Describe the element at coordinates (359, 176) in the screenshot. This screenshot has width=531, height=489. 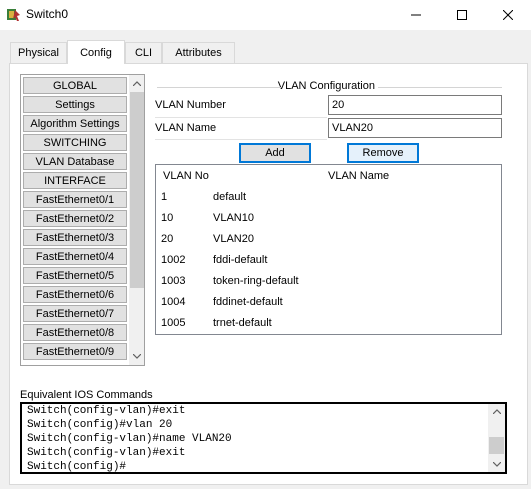
I see `column-header-vlan-name: VLAN Name` at that location.